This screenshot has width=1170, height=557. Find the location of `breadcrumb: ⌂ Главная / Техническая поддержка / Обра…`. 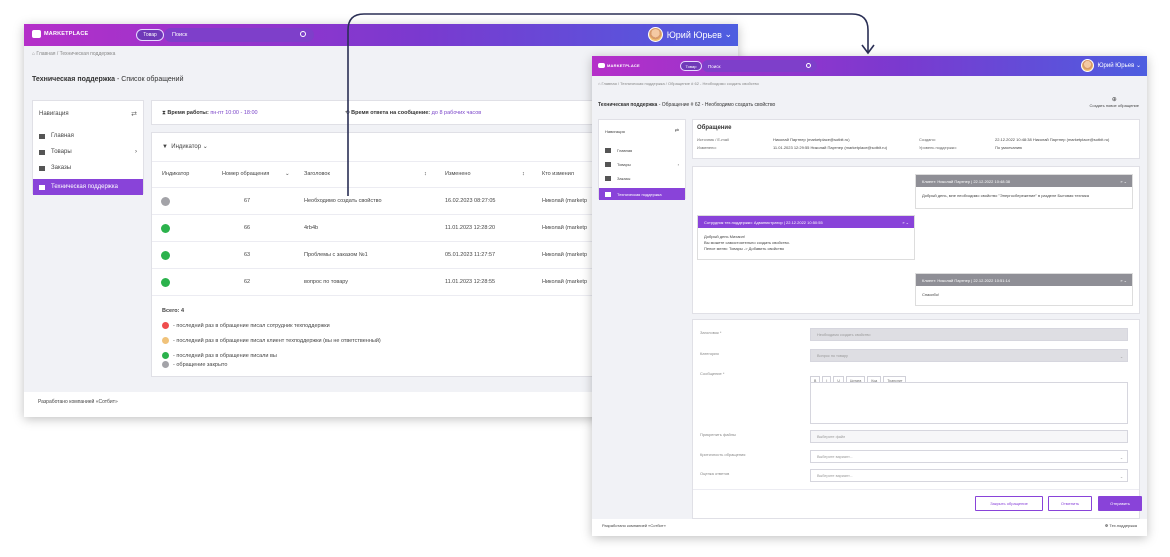

breadcrumb: ⌂ Главная / Техническая поддержка / Обра… is located at coordinates (678, 83).